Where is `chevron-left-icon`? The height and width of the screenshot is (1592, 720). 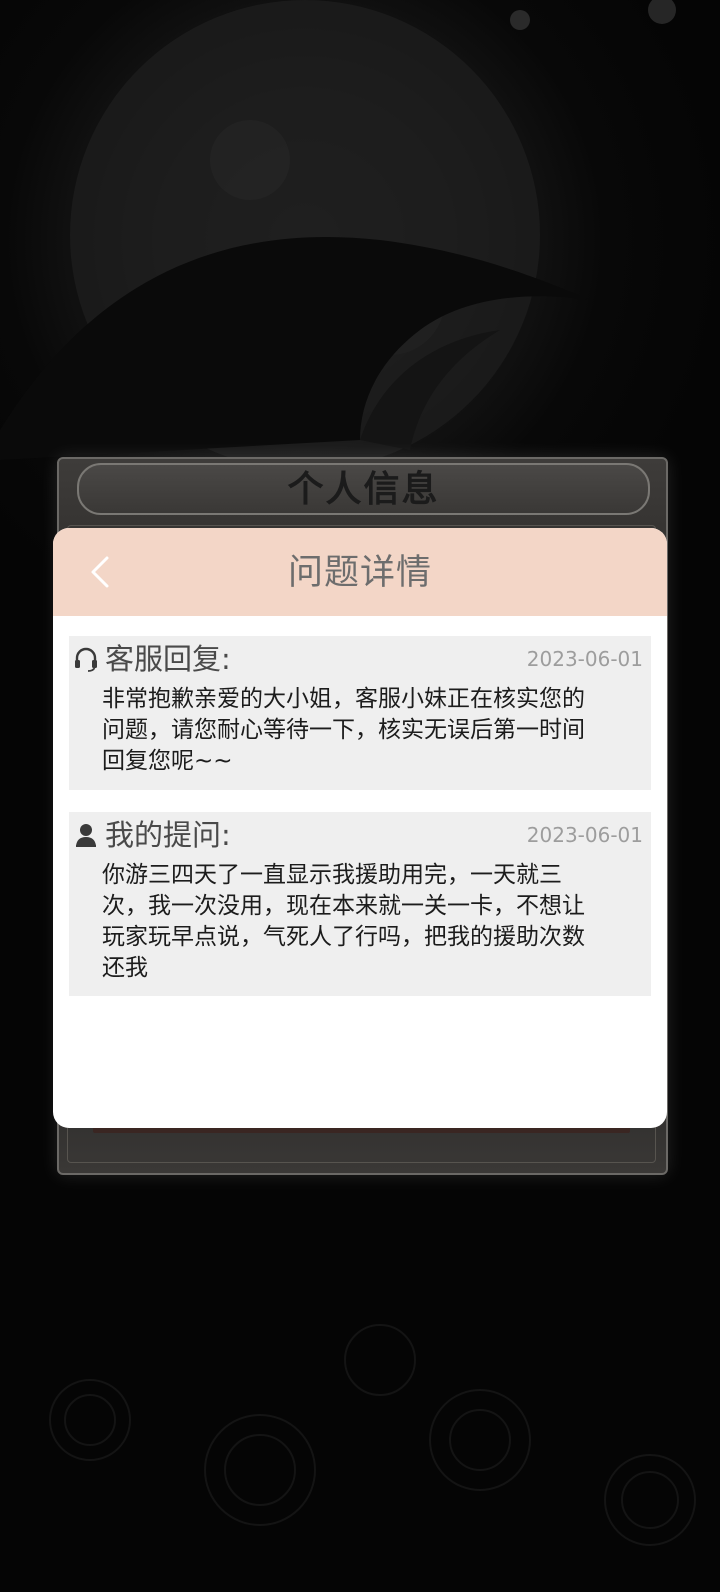 chevron-left-icon is located at coordinates (100, 572).